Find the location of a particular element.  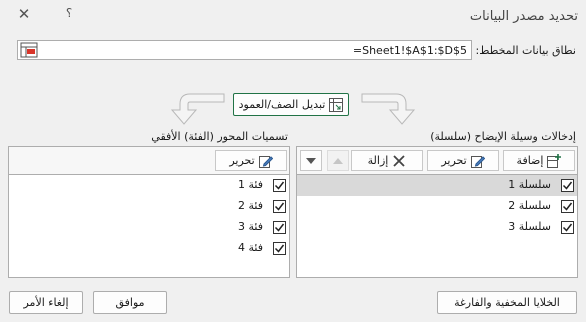

category-3-checkbox is located at coordinates (279, 227).